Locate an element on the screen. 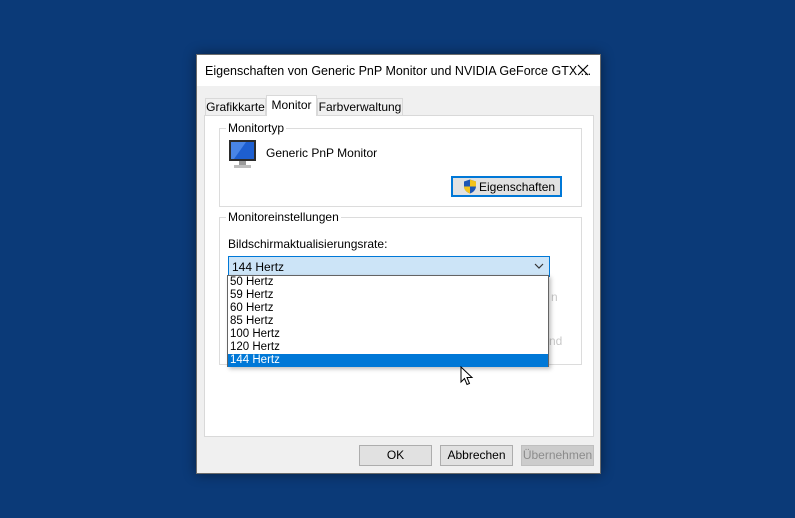  tab-farbverwaltung: Farbverwaltung is located at coordinates (360, 106).